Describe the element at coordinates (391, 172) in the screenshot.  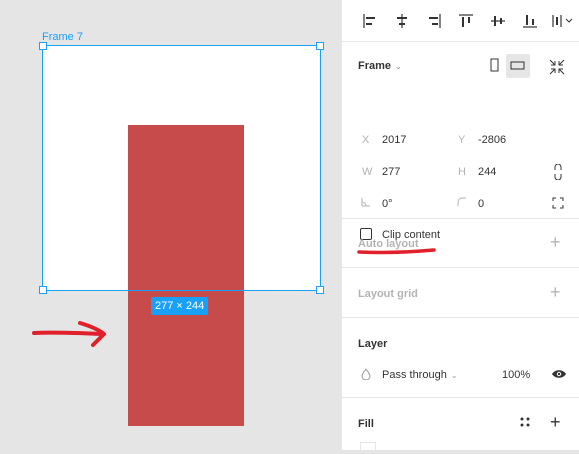
I see `width-input: 277` at that location.